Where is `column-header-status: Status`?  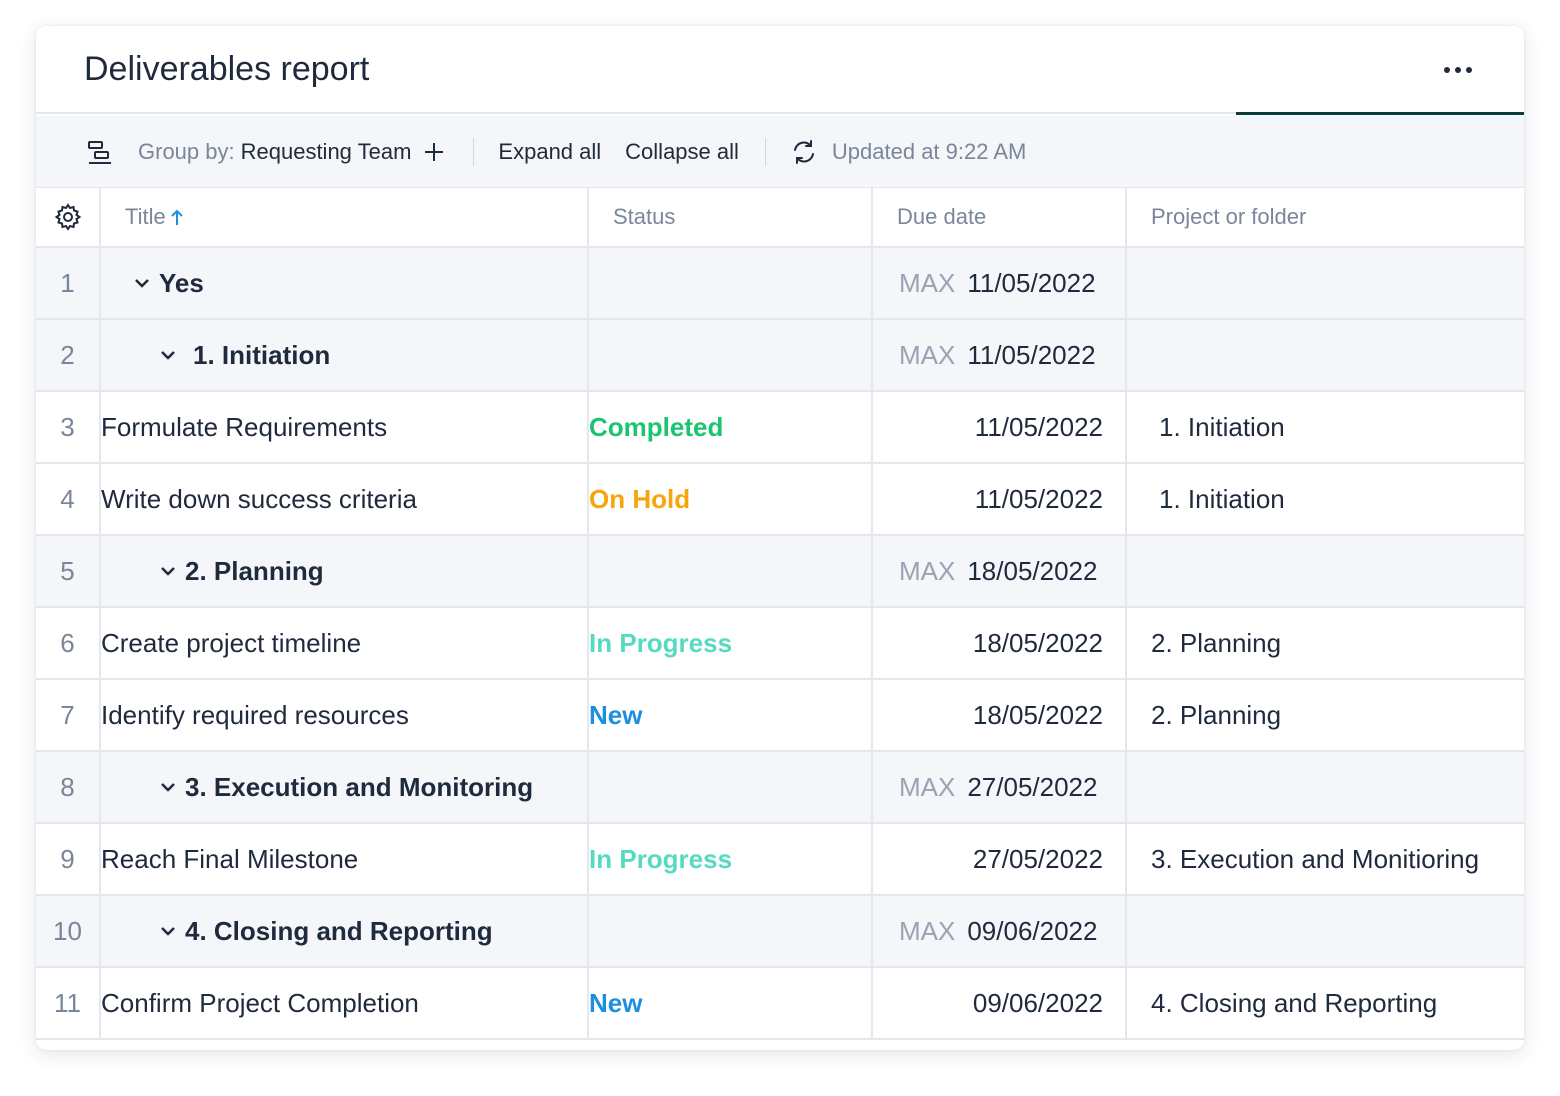
column-header-status: Status is located at coordinates (730, 218).